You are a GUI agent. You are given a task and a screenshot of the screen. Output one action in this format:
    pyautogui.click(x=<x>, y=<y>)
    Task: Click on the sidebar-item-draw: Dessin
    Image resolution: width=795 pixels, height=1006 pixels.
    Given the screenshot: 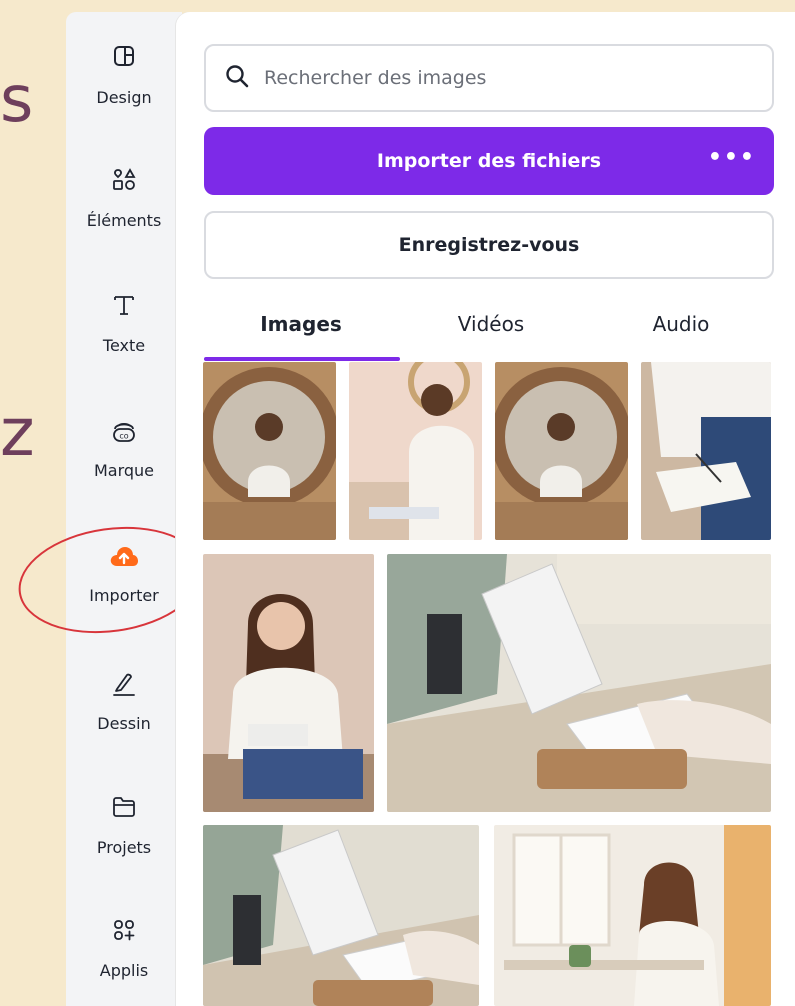 What is the action you would take?
    pyautogui.click(x=124, y=701)
    